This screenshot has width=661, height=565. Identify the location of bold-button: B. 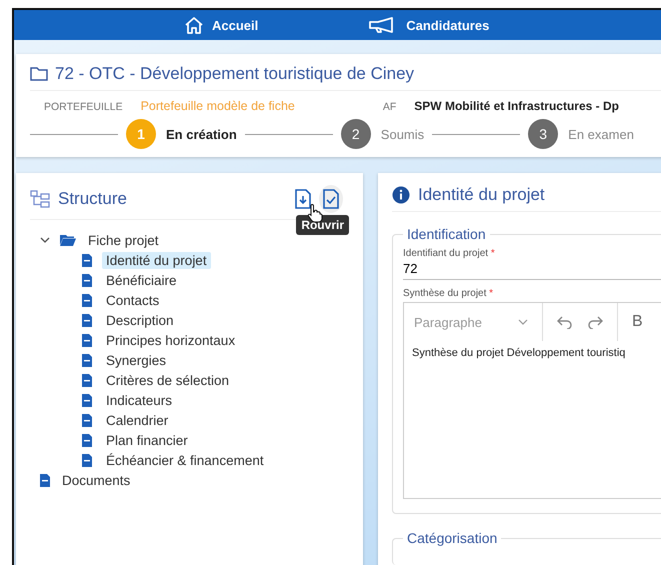
(637, 322).